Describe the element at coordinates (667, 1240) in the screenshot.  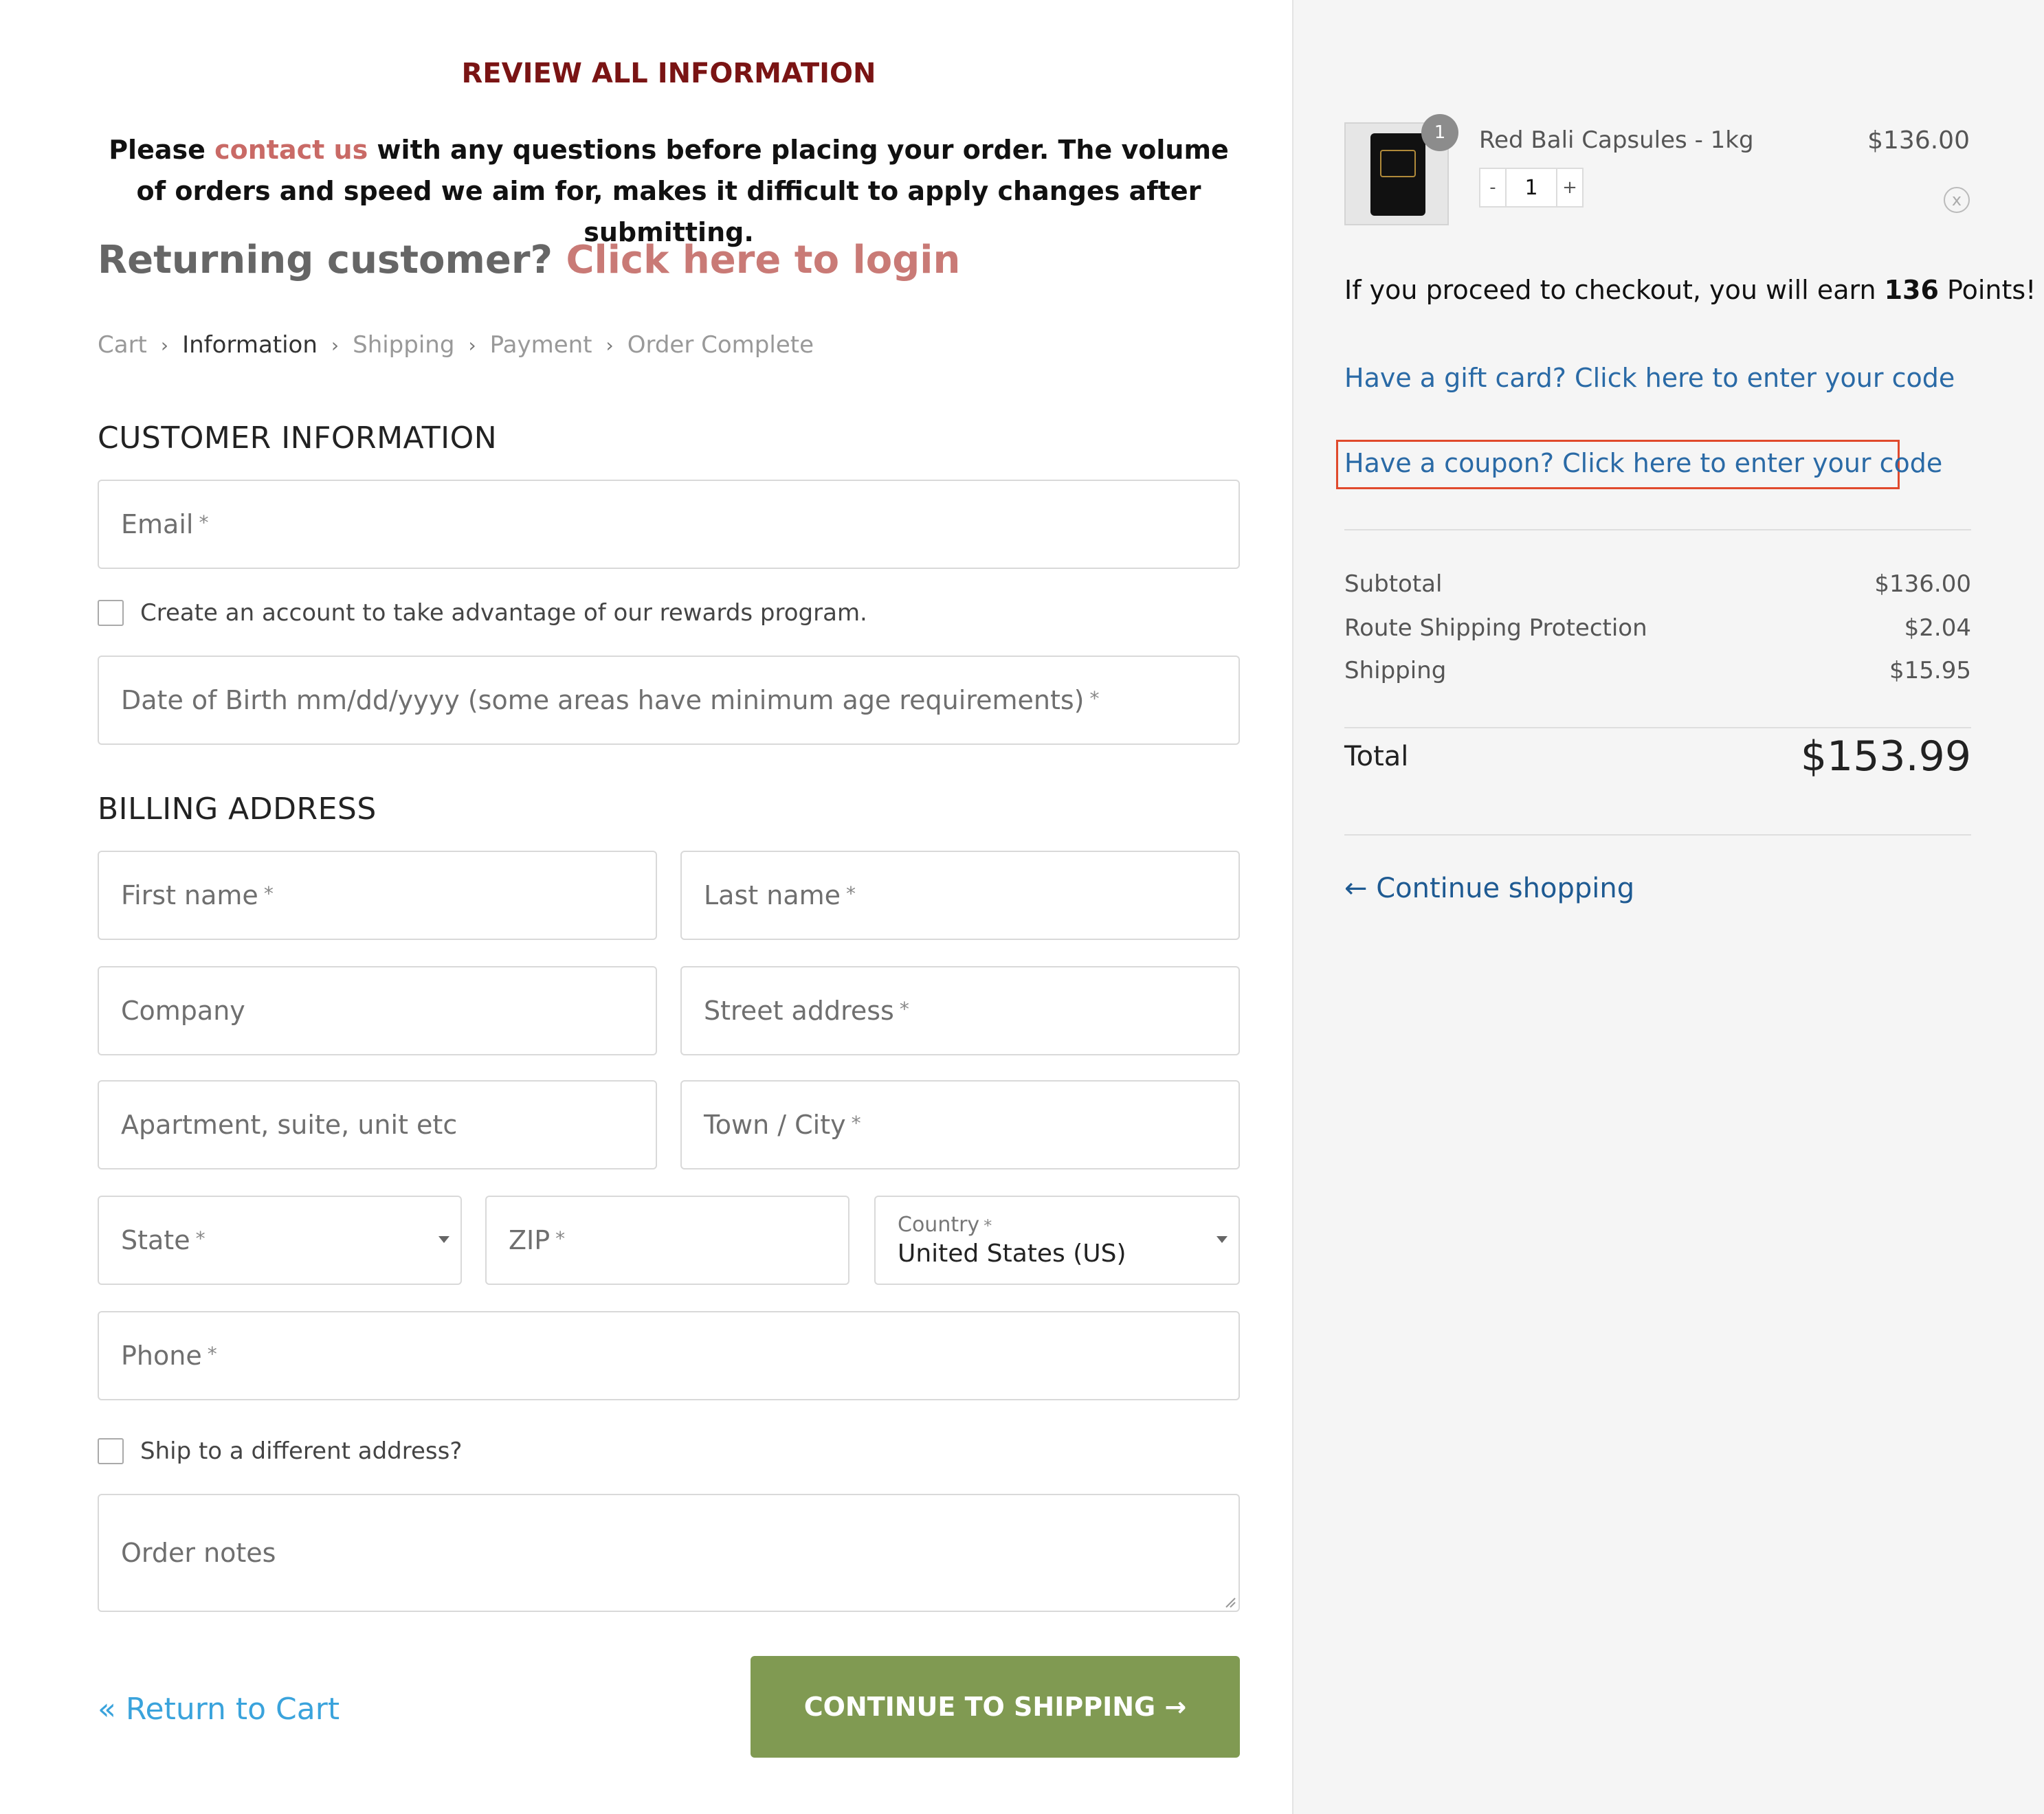
I see `zip-field: ZIP *` at that location.